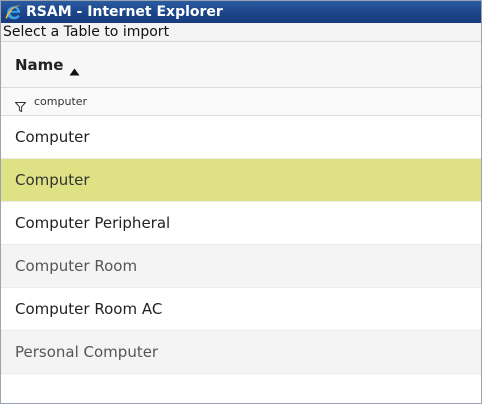  Describe the element at coordinates (241, 180) in the screenshot. I see `list-item-selected: Computer` at that location.